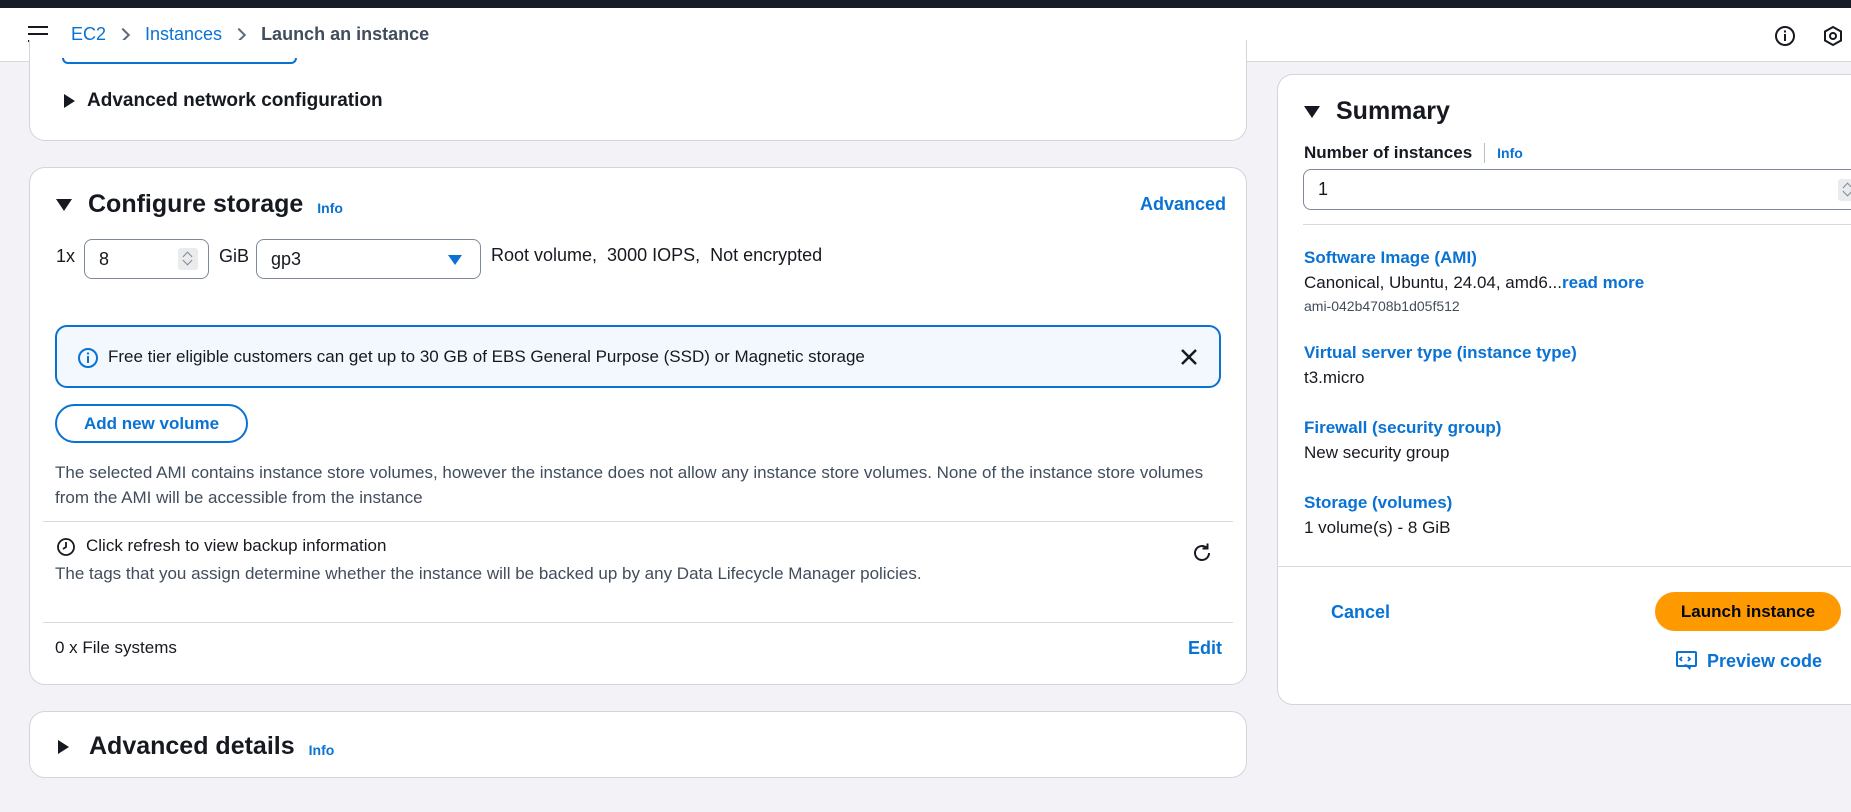 The image size is (1851, 812). Describe the element at coordinates (116, 647) in the screenshot. I see `file-systems-count: 0 x File systems` at that location.